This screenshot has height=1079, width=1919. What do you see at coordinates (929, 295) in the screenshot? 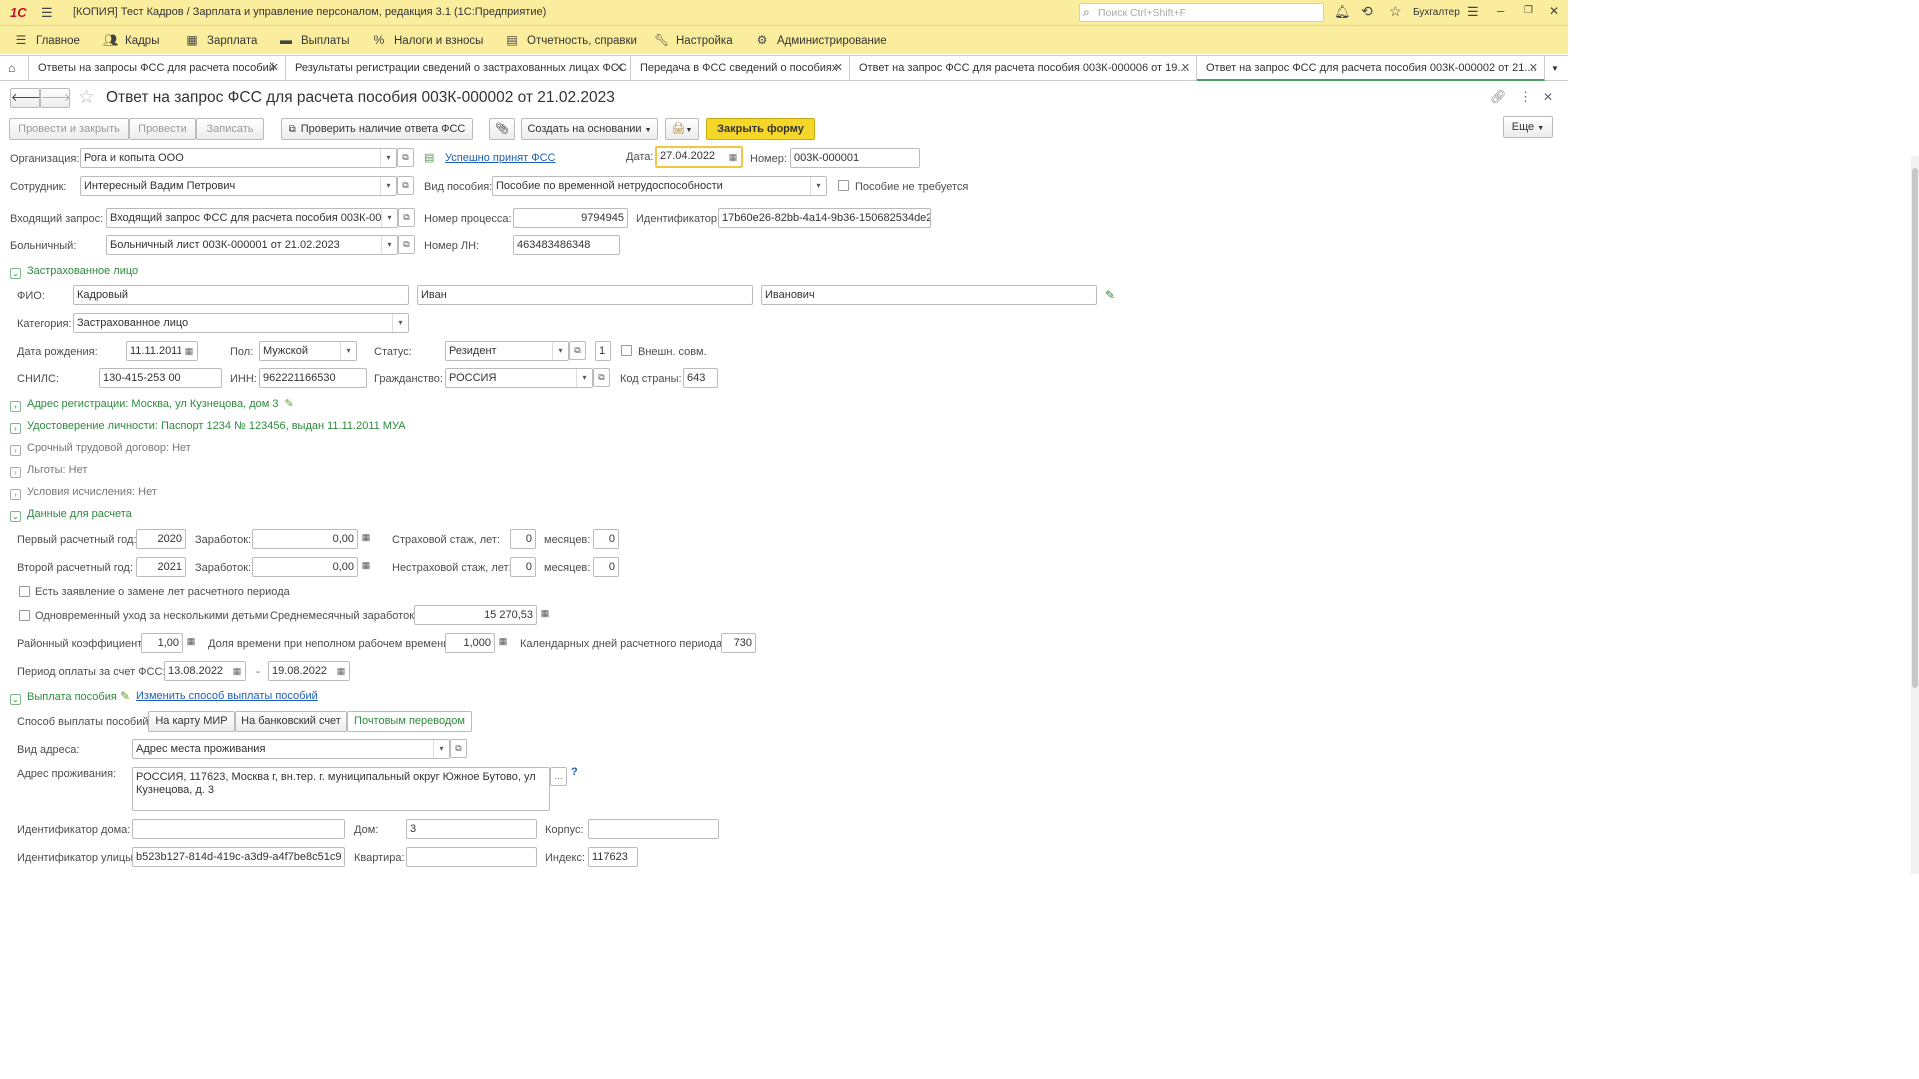
I see `middle-name-field: Иванович` at bounding box center [929, 295].